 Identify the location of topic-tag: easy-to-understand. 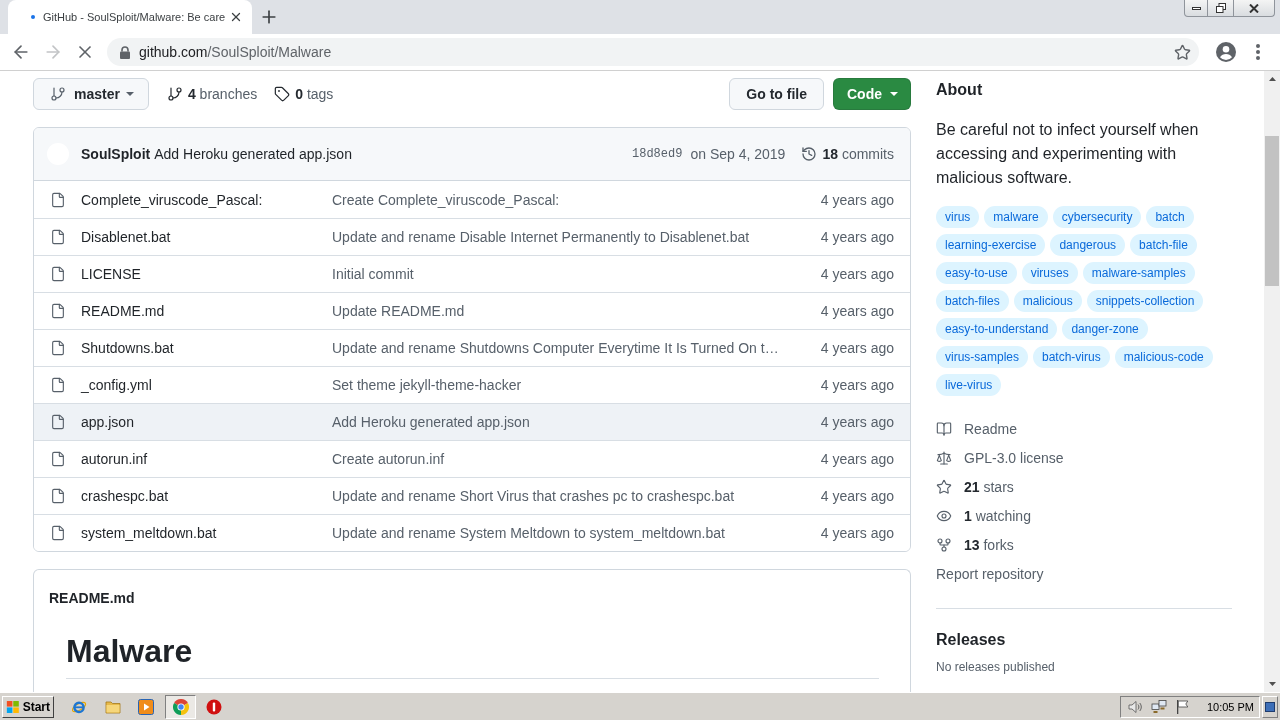
(997, 329).